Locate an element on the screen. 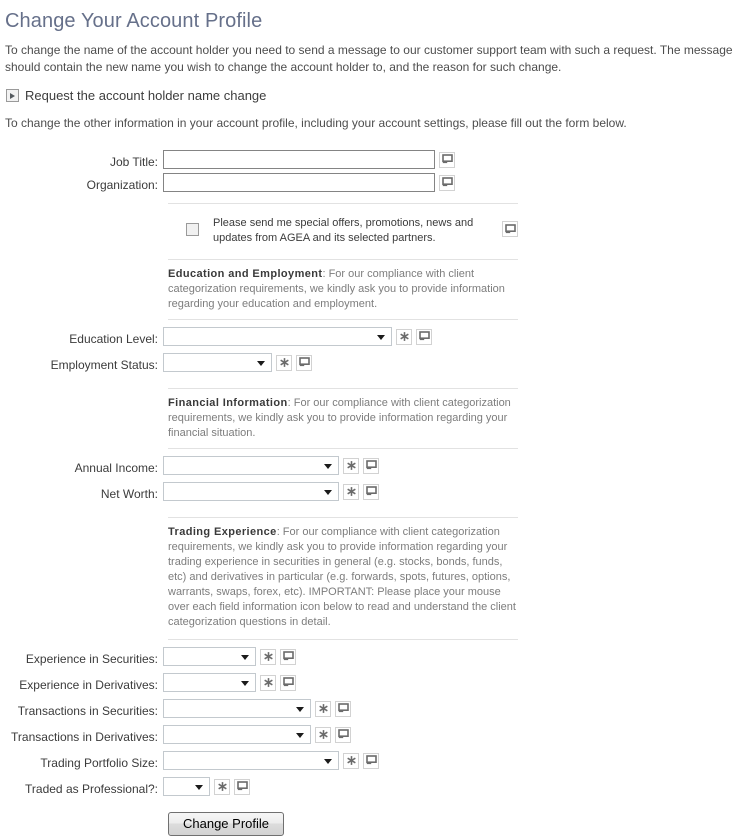 Image resolution: width=750 pixels, height=836 pixels. row-experience-securities: Experience in Securities: is located at coordinates (375, 658).